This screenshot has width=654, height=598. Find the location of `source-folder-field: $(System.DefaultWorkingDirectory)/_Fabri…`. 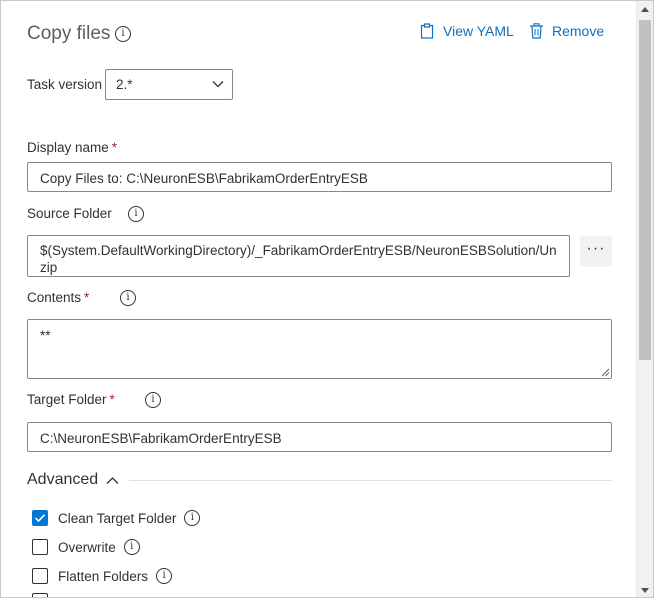

source-folder-field: $(System.DefaultWorkingDirectory)/_Fabri… is located at coordinates (298, 256).